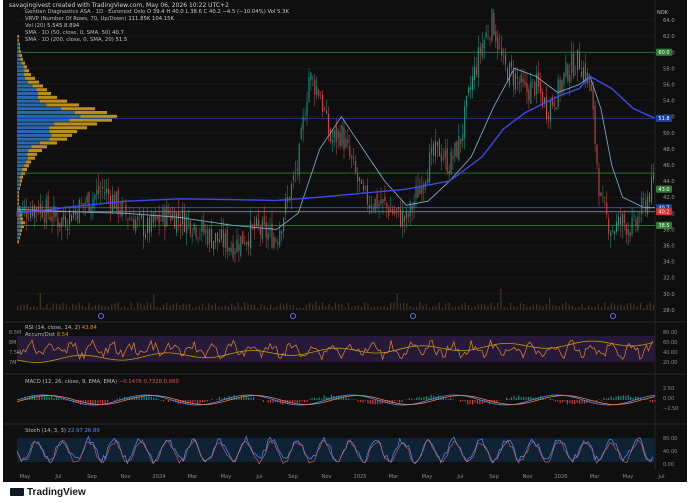 This screenshot has height=503, width=690. Describe the element at coordinates (459, 477) in the screenshot. I see `x-tick-label: Jul` at that location.